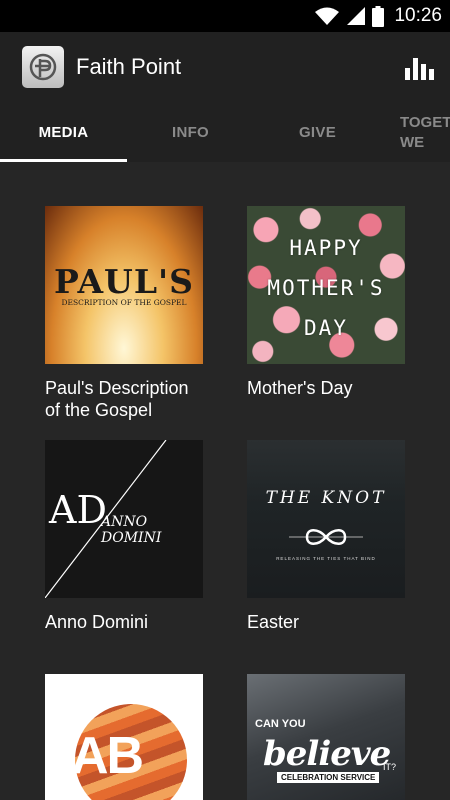 The width and height of the screenshot is (450, 800). What do you see at coordinates (327, 754) in the screenshot?
I see `thumbnail-title: believe` at bounding box center [327, 754].